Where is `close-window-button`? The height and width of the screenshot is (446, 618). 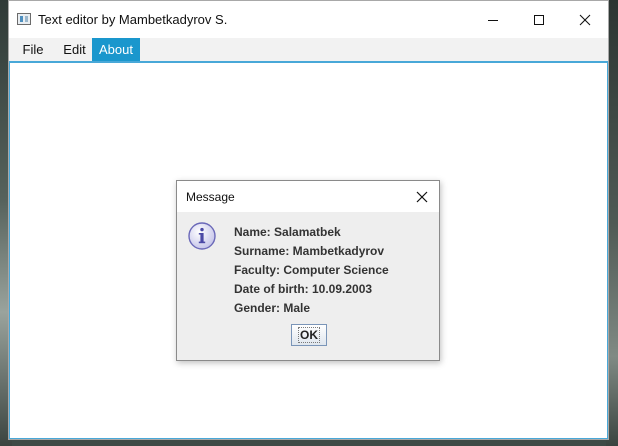
close-window-button is located at coordinates (585, 19).